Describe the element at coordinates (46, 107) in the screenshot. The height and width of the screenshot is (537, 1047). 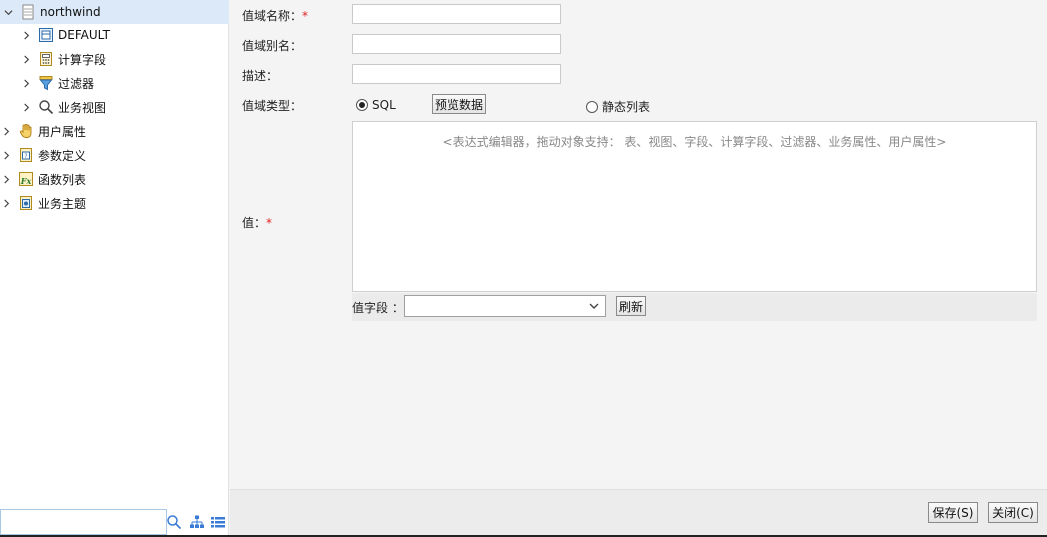
I see `magnifier-icon` at that location.